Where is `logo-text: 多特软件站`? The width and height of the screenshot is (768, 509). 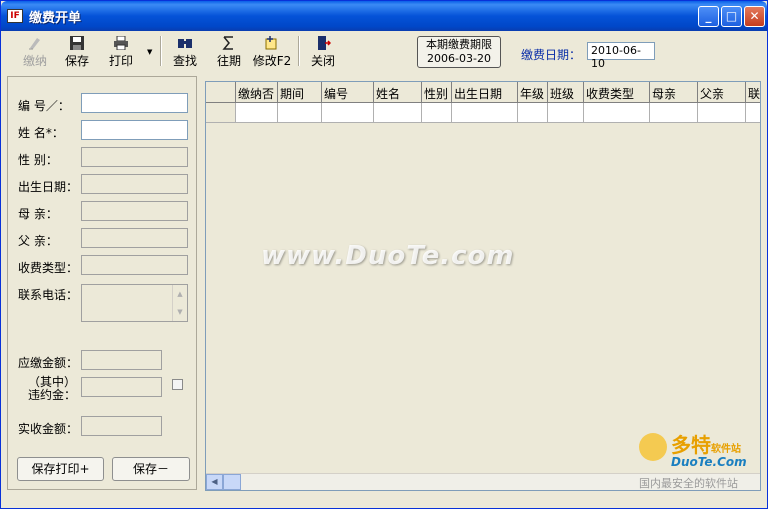
logo-text: 多特软件站 is located at coordinates (706, 443).